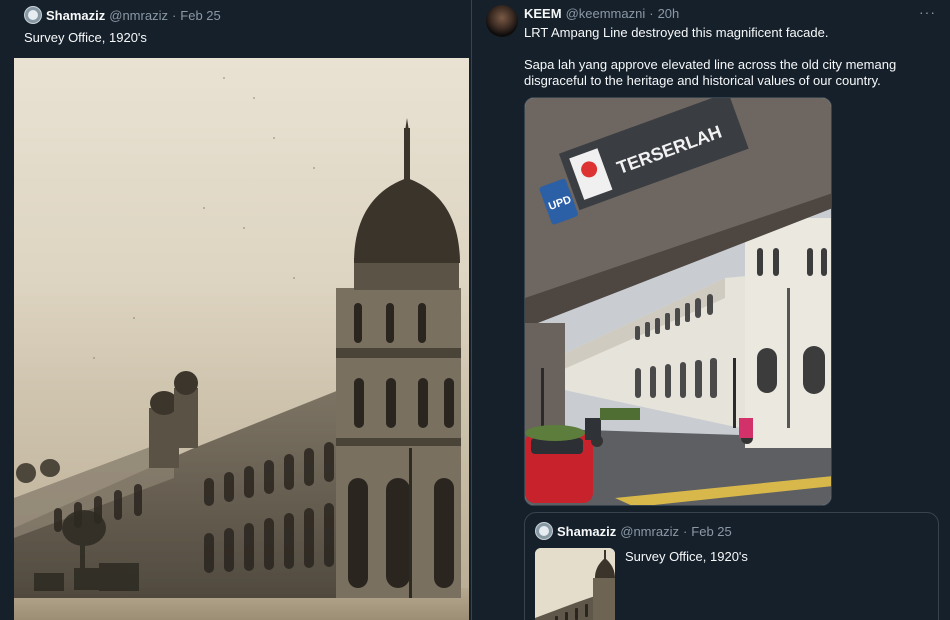 The width and height of the screenshot is (950, 620). I want to click on author-name: KEEM, so click(543, 13).